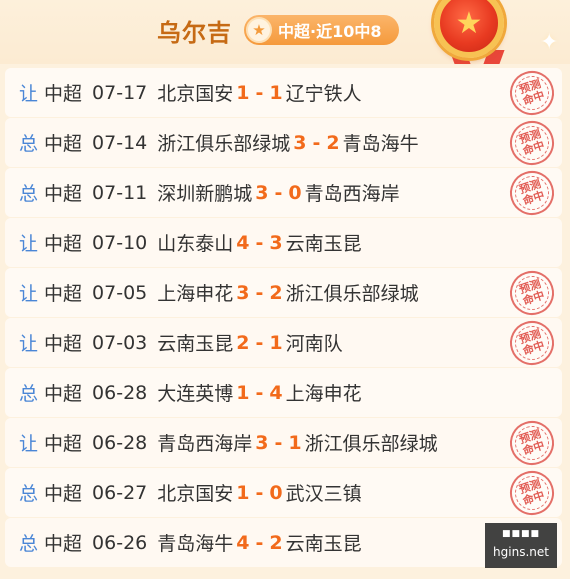 This screenshot has height=579, width=570. I want to click on match-row: 让中超 06-28 青岛西海岸 3-1 浙江俱乐部绿城 预测命中, so click(283, 443).